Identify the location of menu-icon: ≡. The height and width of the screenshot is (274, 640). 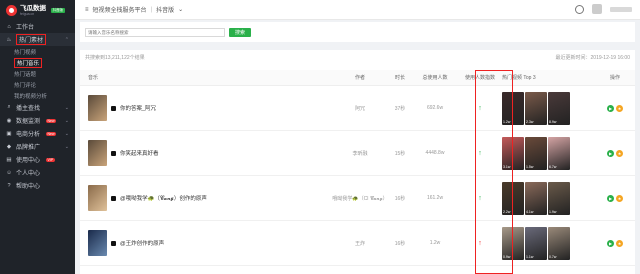
(87, 10).